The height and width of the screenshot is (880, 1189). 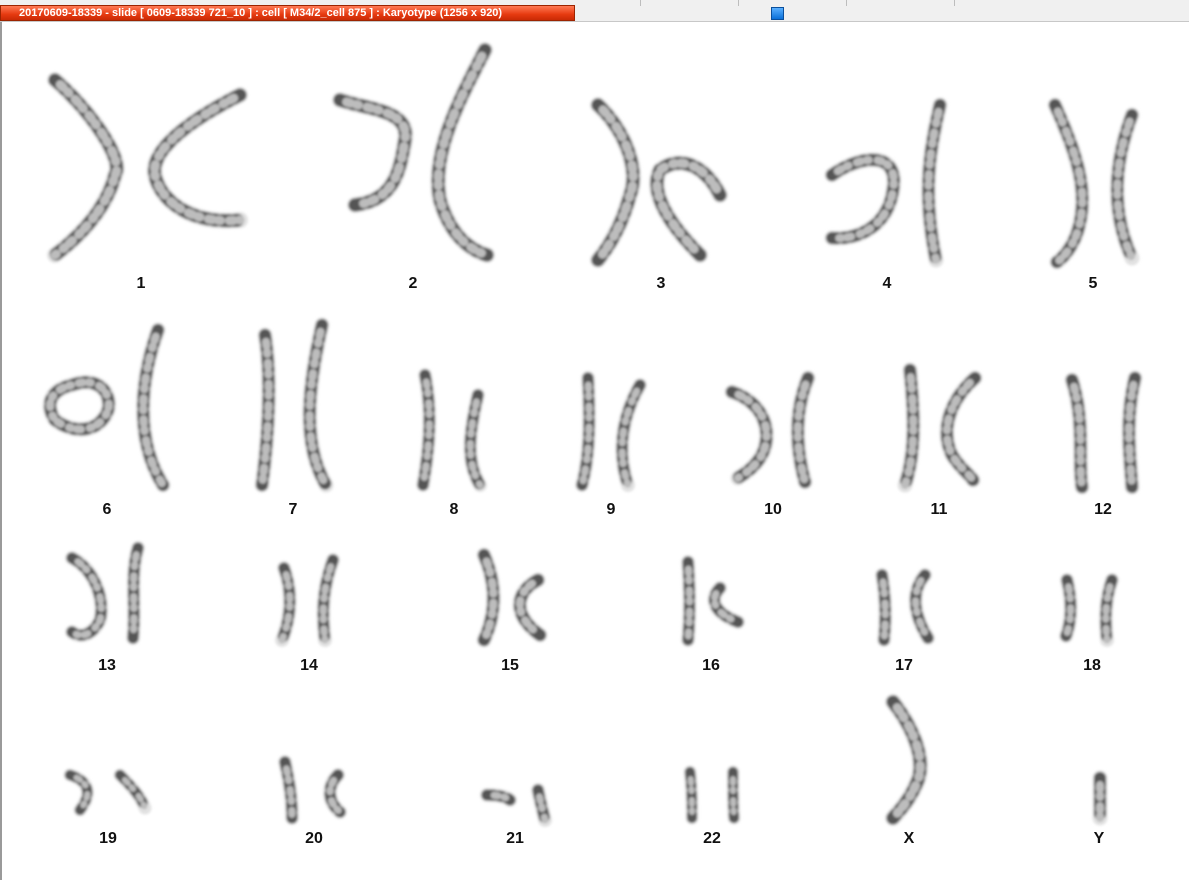 I want to click on chromosome-label-22: 22, so click(x=712, y=838).